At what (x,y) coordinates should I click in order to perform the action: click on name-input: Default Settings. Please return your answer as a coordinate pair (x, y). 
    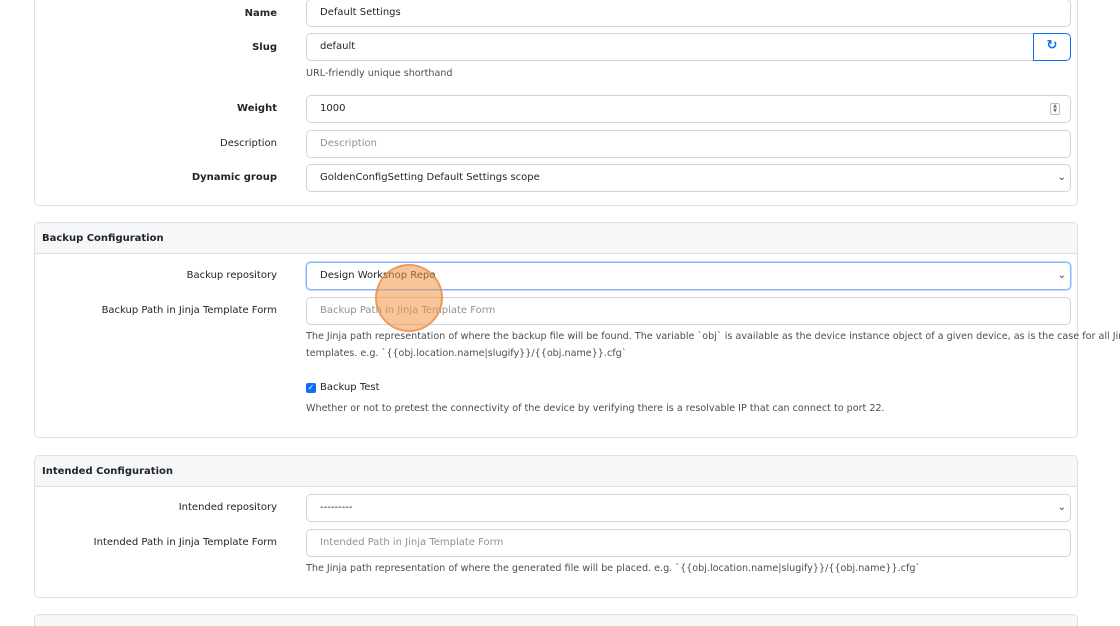
    Looking at the image, I should click on (688, 13).